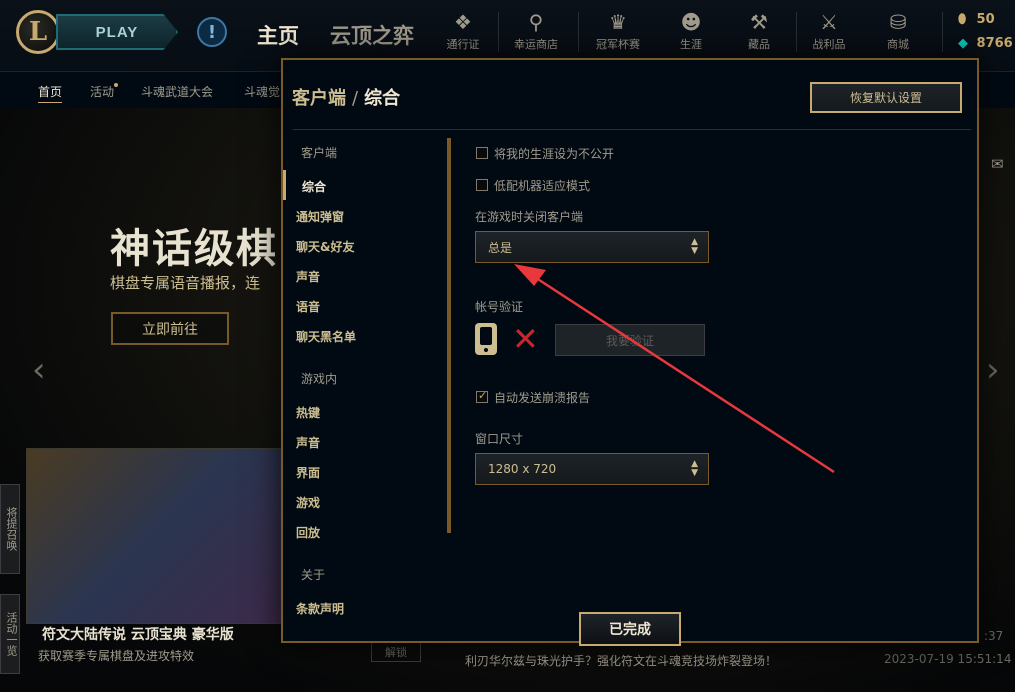 The height and width of the screenshot is (692, 1015). I want to click on profile-icon: ☻, so click(691, 22).